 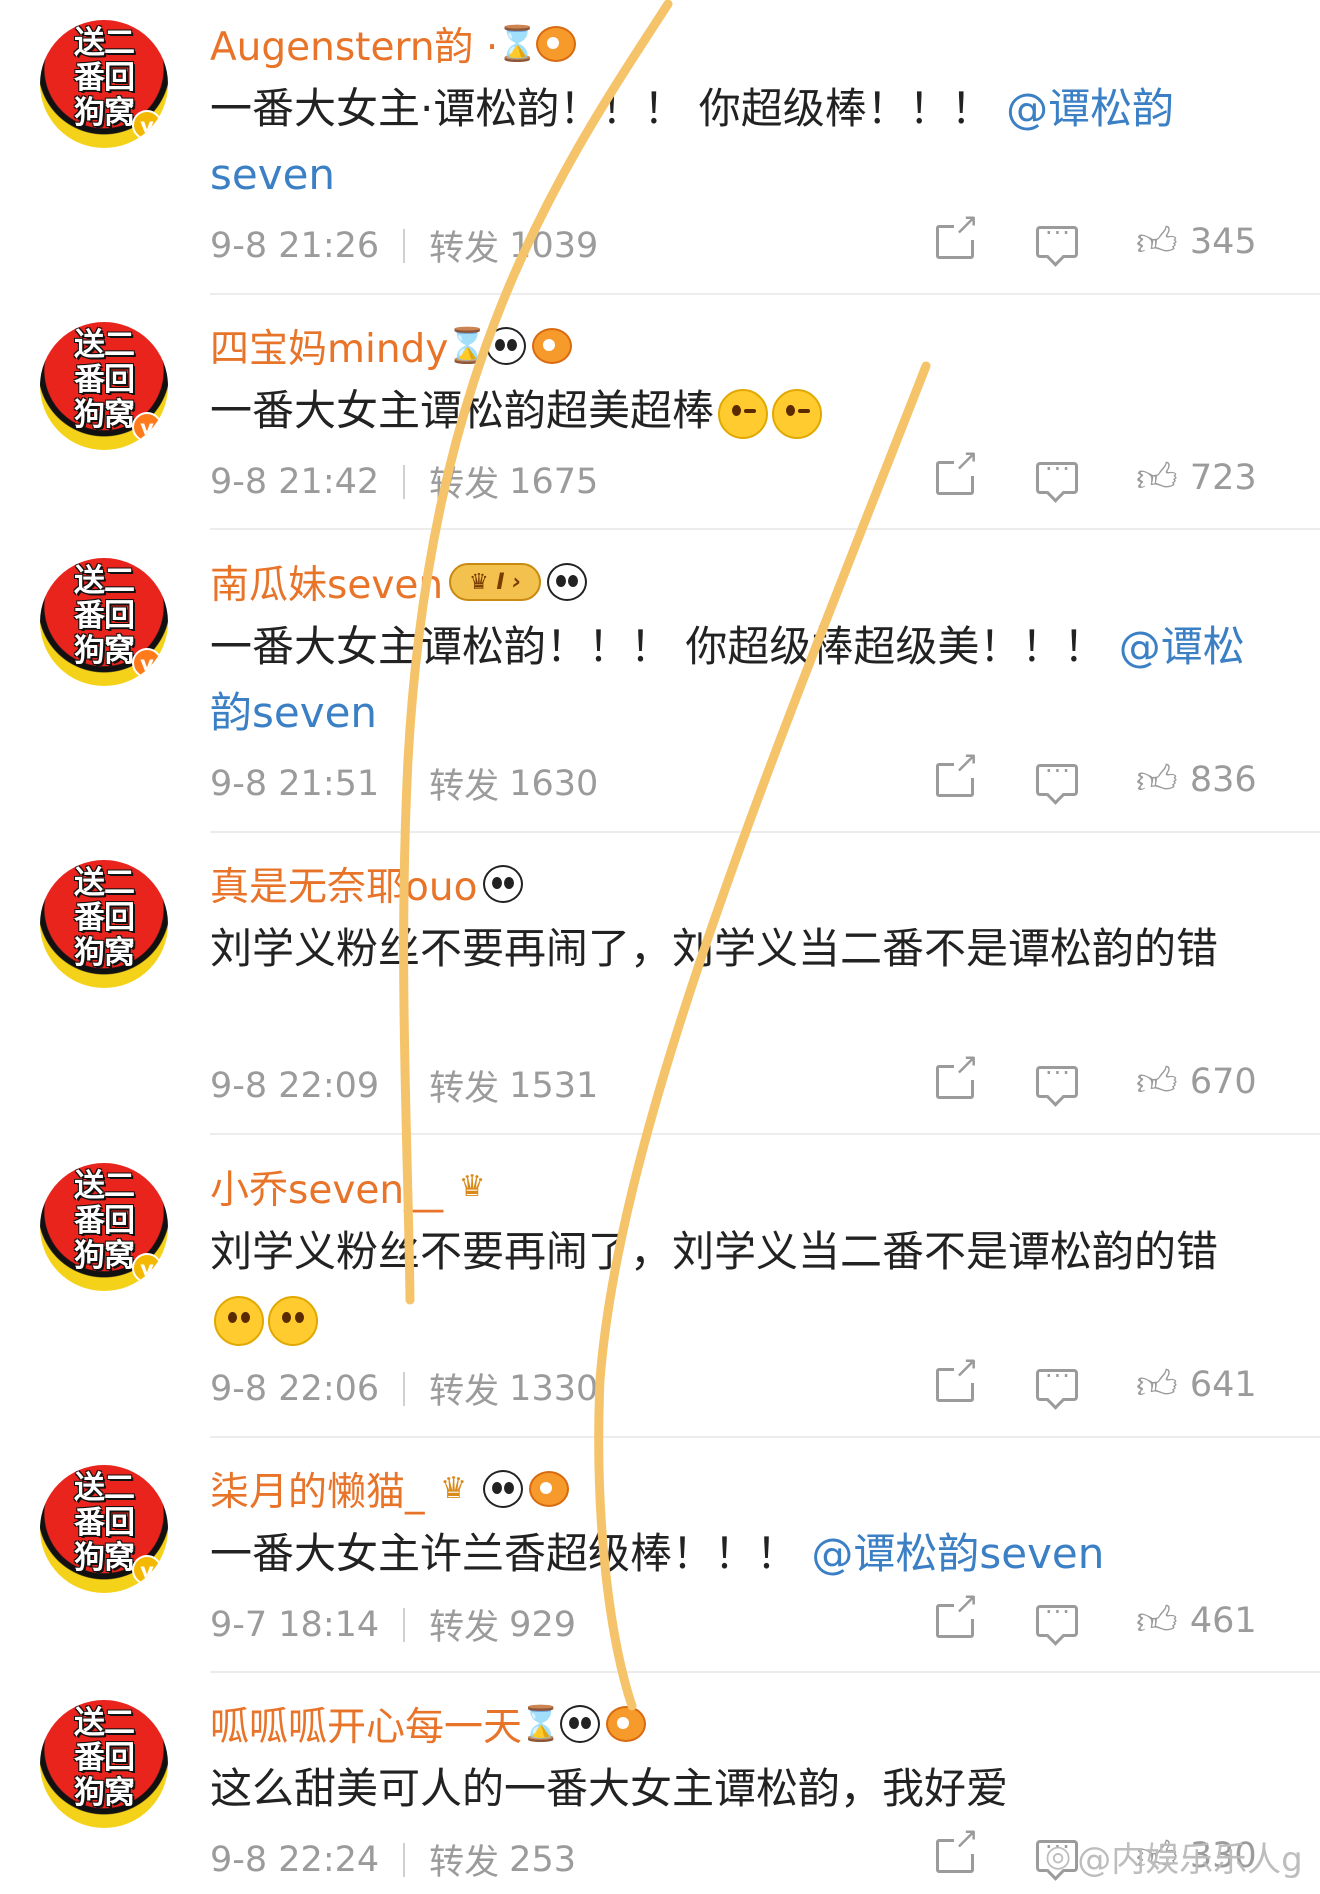 I want to click on comment-body: 一番大女主许兰香超级棒！！！ @谭松韵seven, so click(x=740, y=1554).